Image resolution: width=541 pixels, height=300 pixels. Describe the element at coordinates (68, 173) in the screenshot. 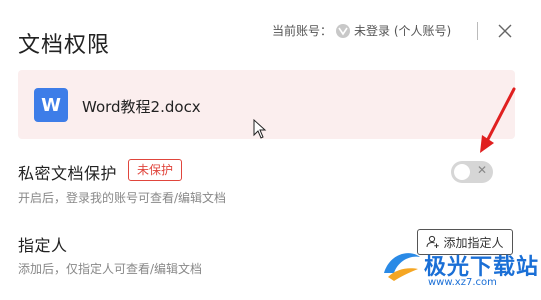

I see `private-protection-title: 私密文档保护` at that location.